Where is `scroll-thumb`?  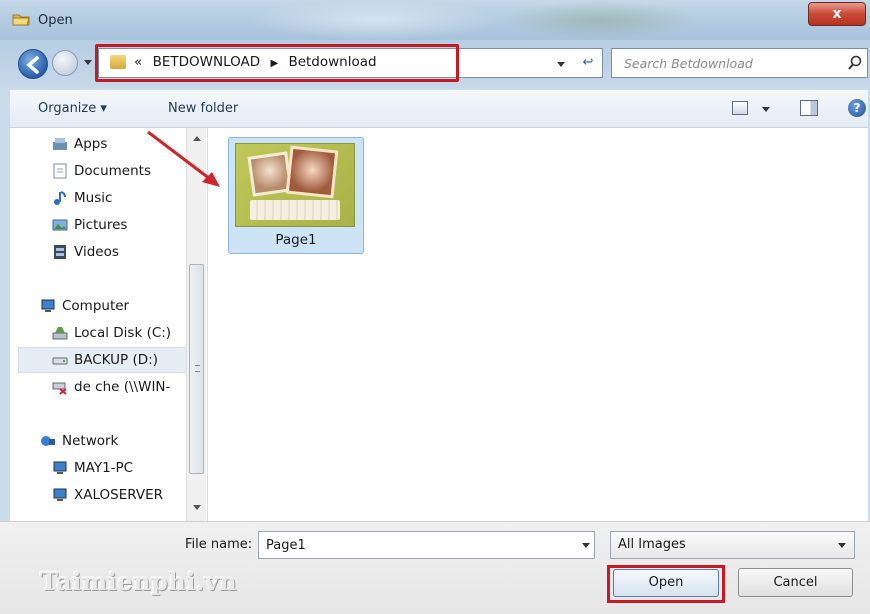
scroll-thumb is located at coordinates (196, 369).